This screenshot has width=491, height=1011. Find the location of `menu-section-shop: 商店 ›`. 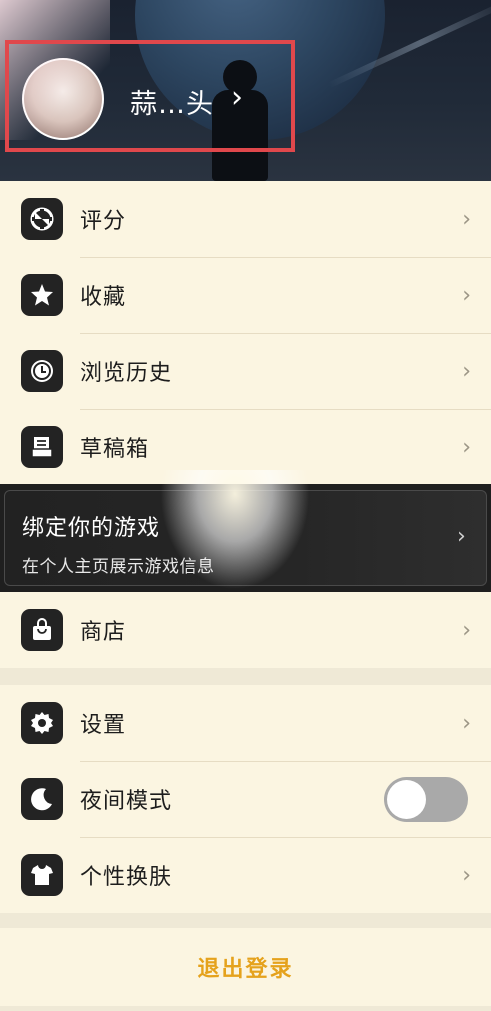

menu-section-shop: 商店 › is located at coordinates (245, 630).